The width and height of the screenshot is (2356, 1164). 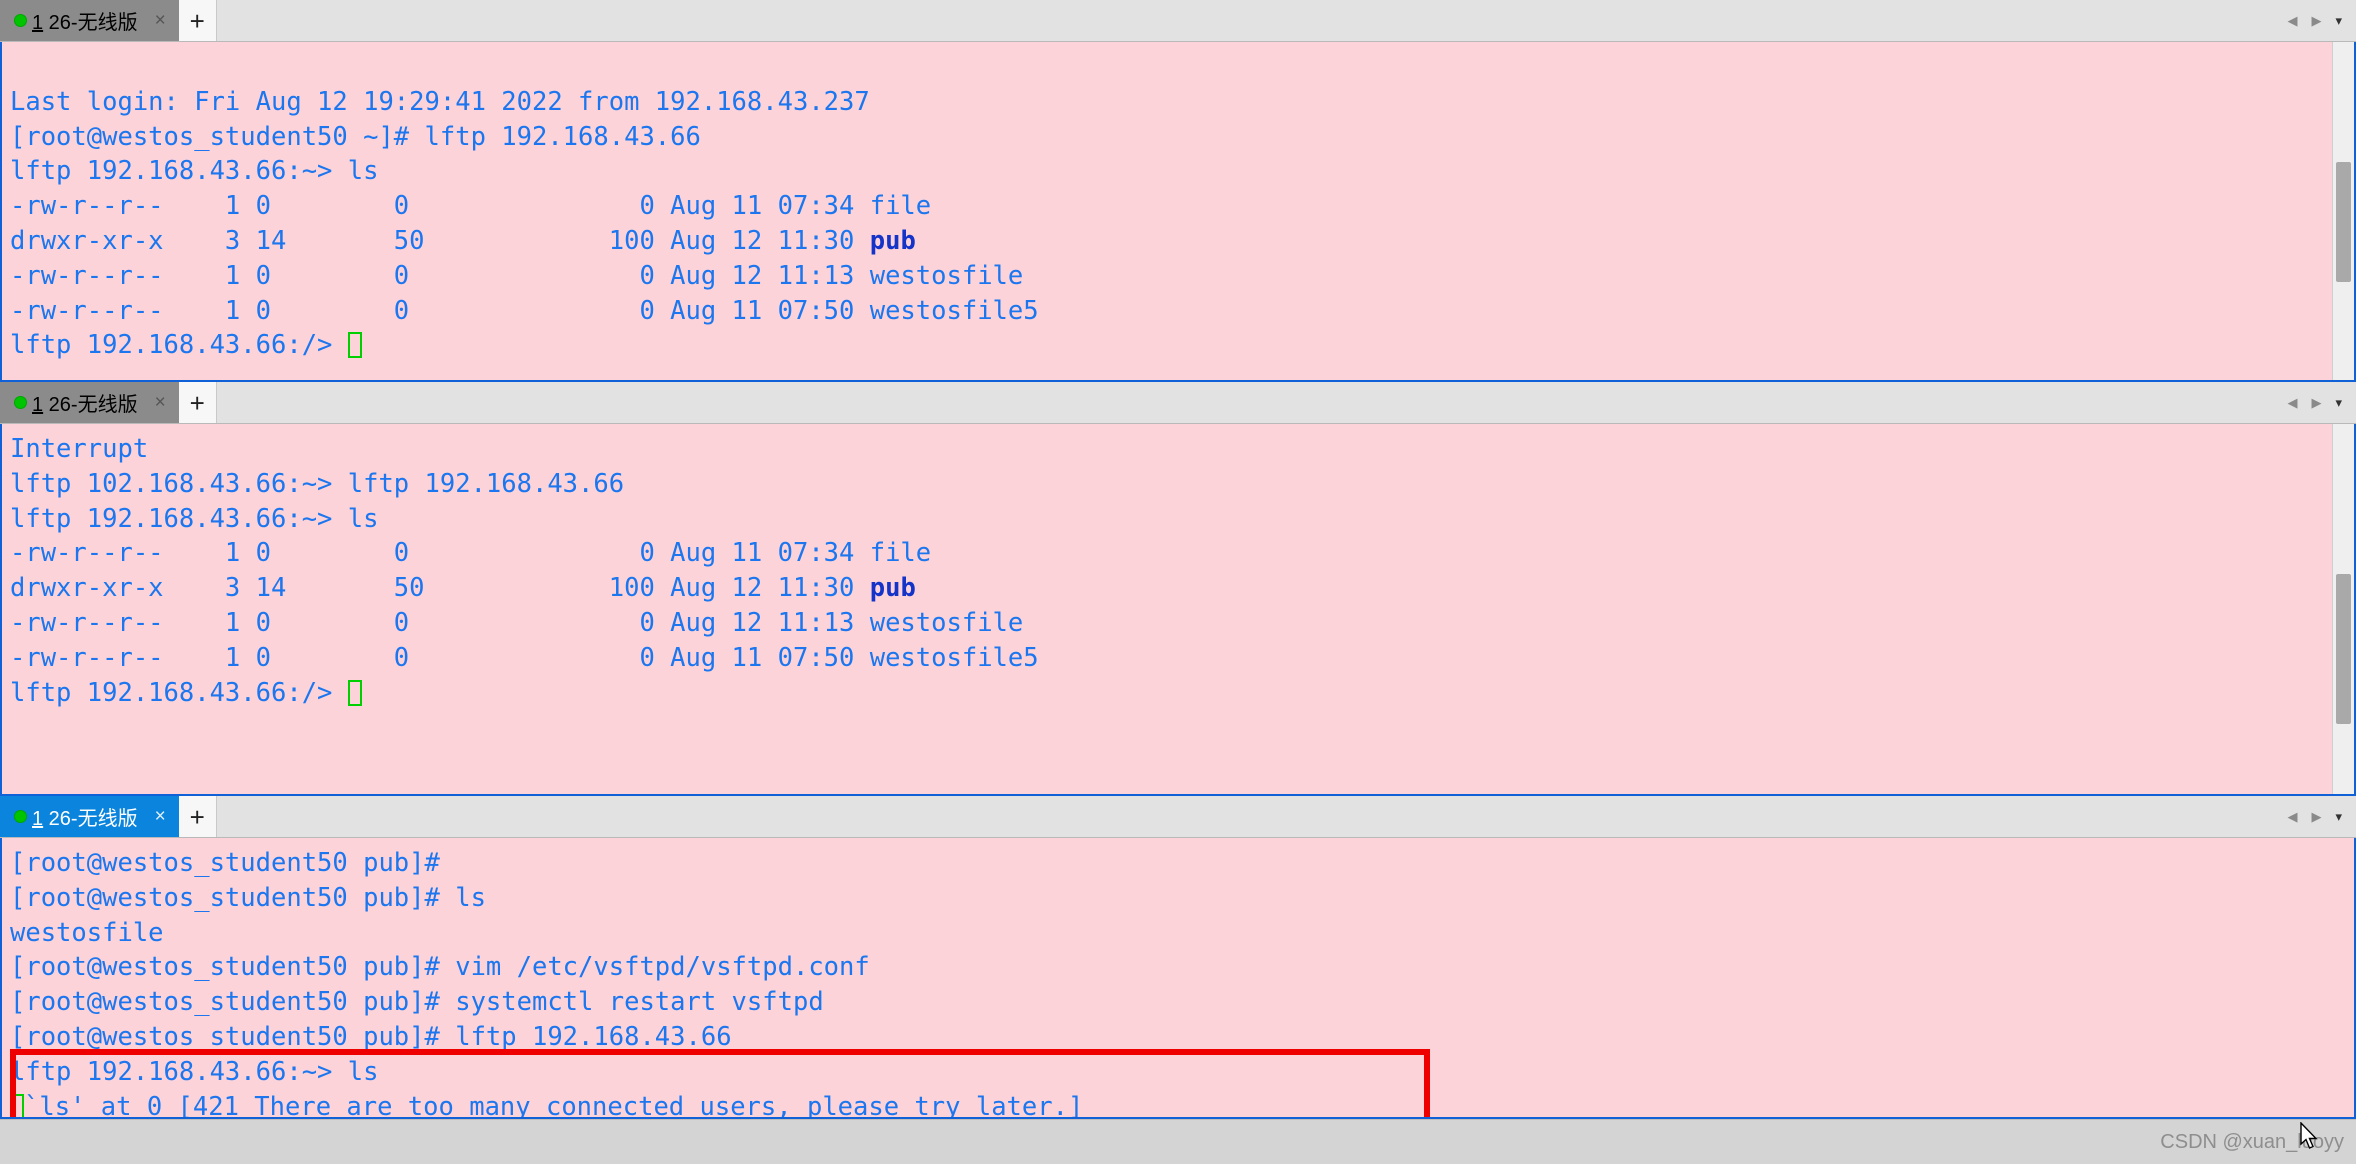 I want to click on terminal-line: Interrupt, so click(x=79, y=449).